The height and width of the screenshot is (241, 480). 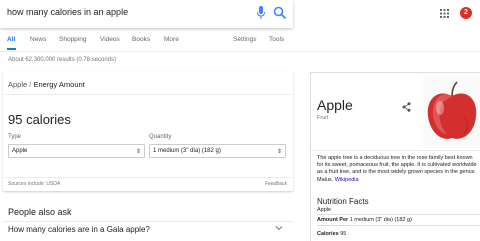 What do you see at coordinates (343, 201) in the screenshot?
I see `nutrition-facts-title: Nutrition Facts` at bounding box center [343, 201].